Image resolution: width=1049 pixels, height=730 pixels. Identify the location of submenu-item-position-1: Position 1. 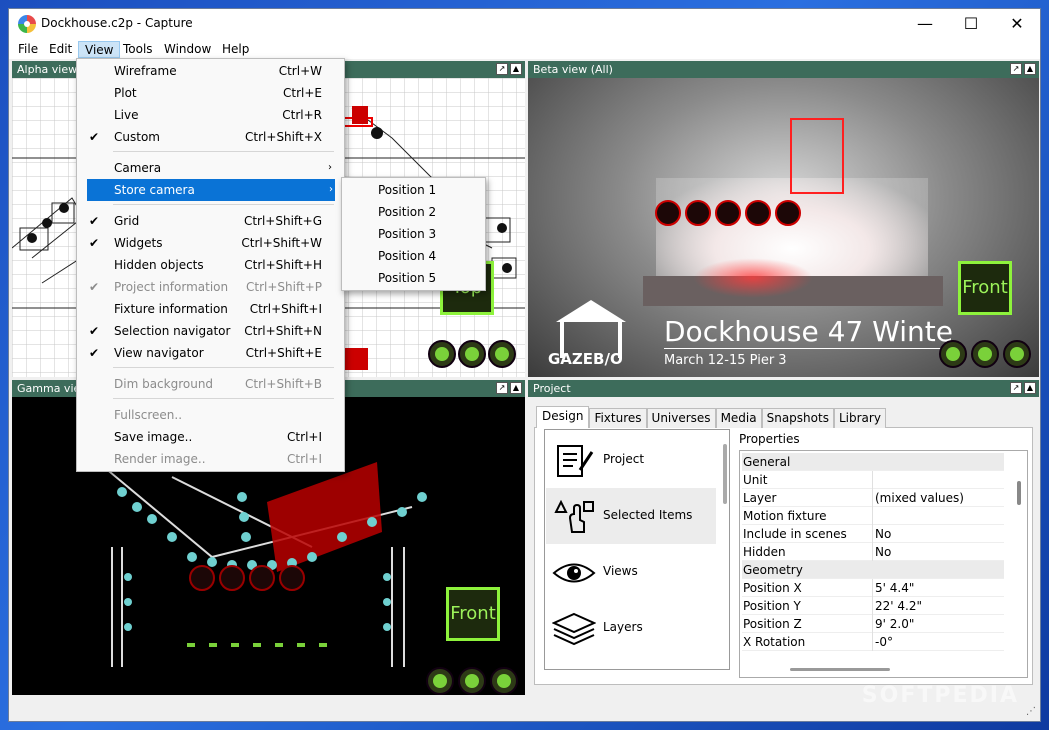
(413, 190).